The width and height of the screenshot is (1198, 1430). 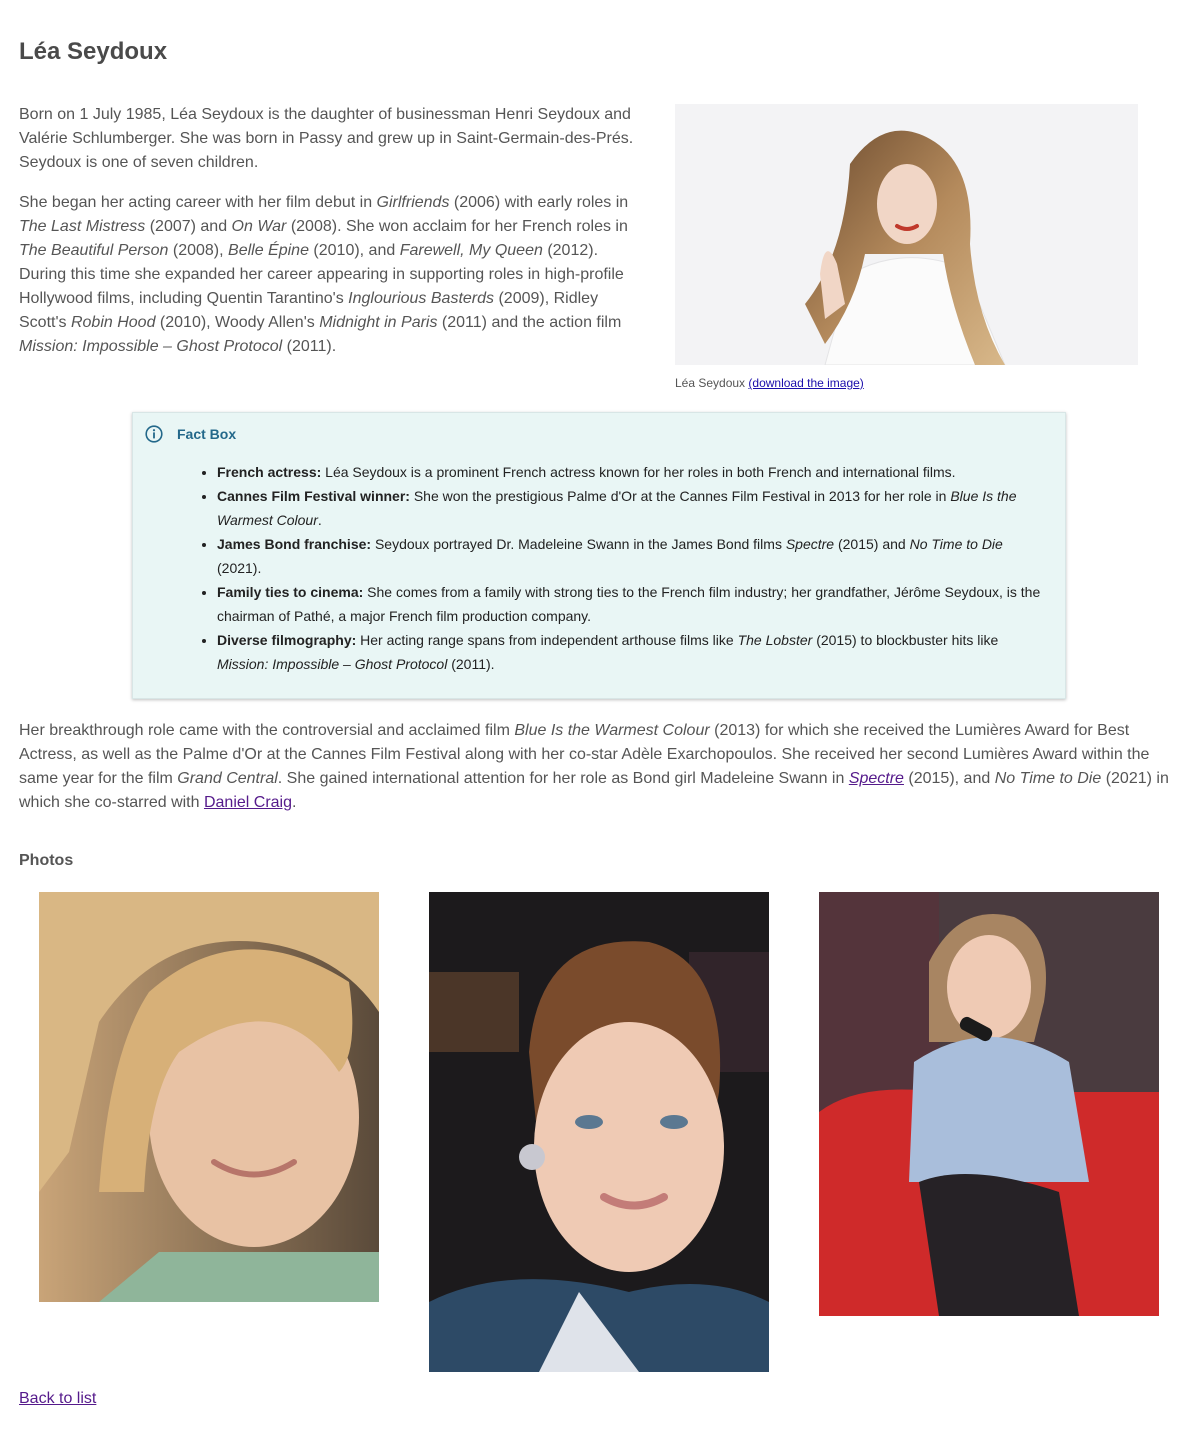 What do you see at coordinates (248, 802) in the screenshot?
I see `daniel-craig-link: Daniel Craig` at bounding box center [248, 802].